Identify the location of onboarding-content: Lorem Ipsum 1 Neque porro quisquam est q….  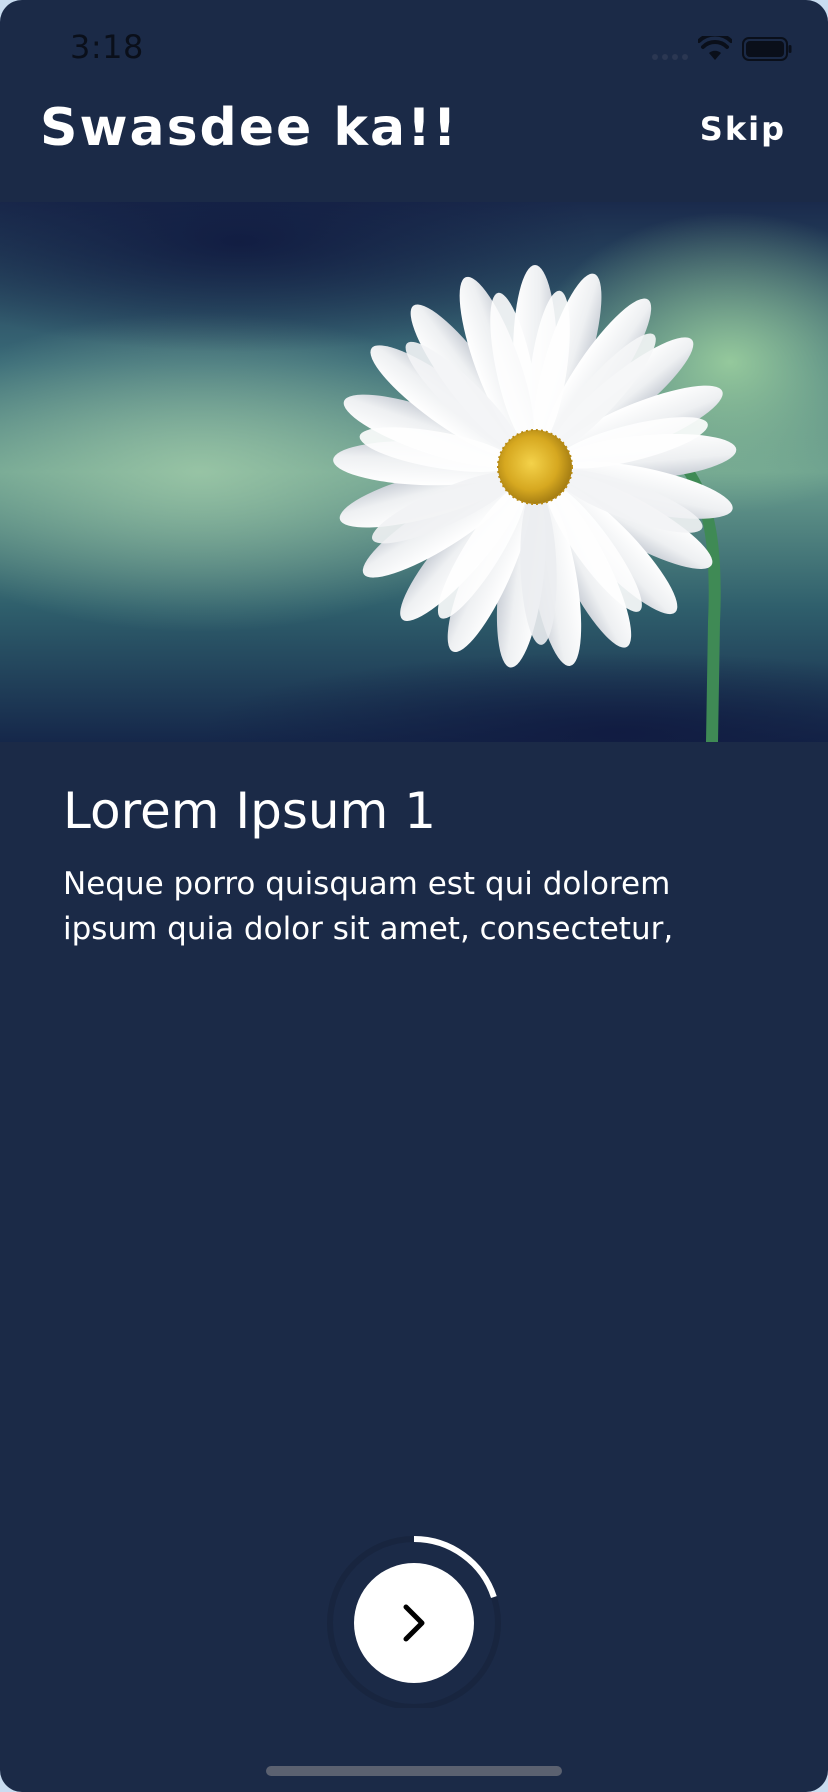
(418, 867).